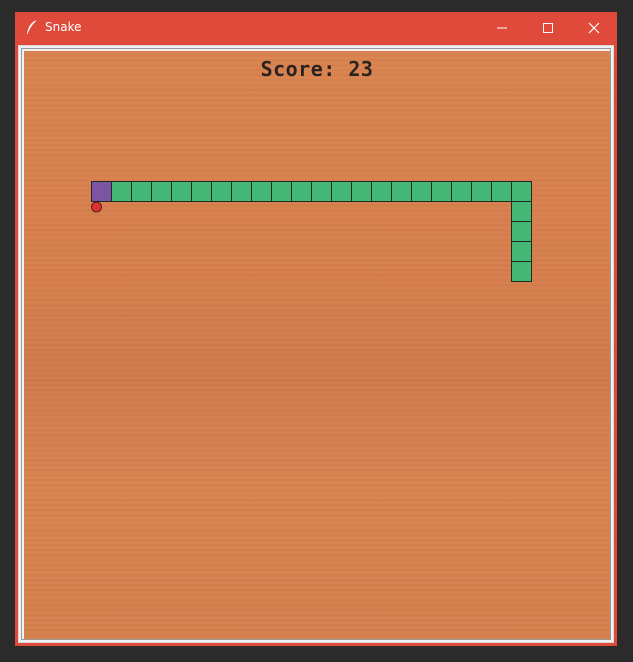 The height and width of the screenshot is (662, 633). I want to click on maximize-icon, so click(548, 28).